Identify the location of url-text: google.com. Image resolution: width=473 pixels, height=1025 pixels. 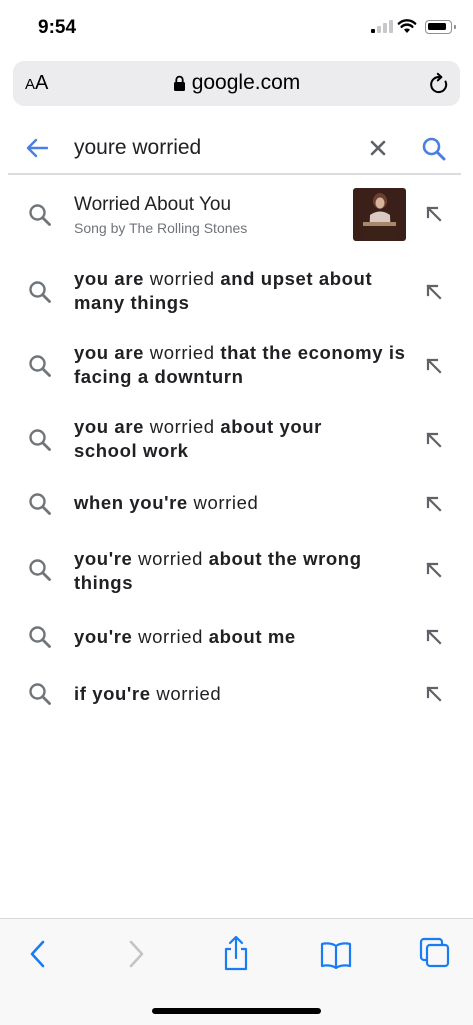
(246, 82).